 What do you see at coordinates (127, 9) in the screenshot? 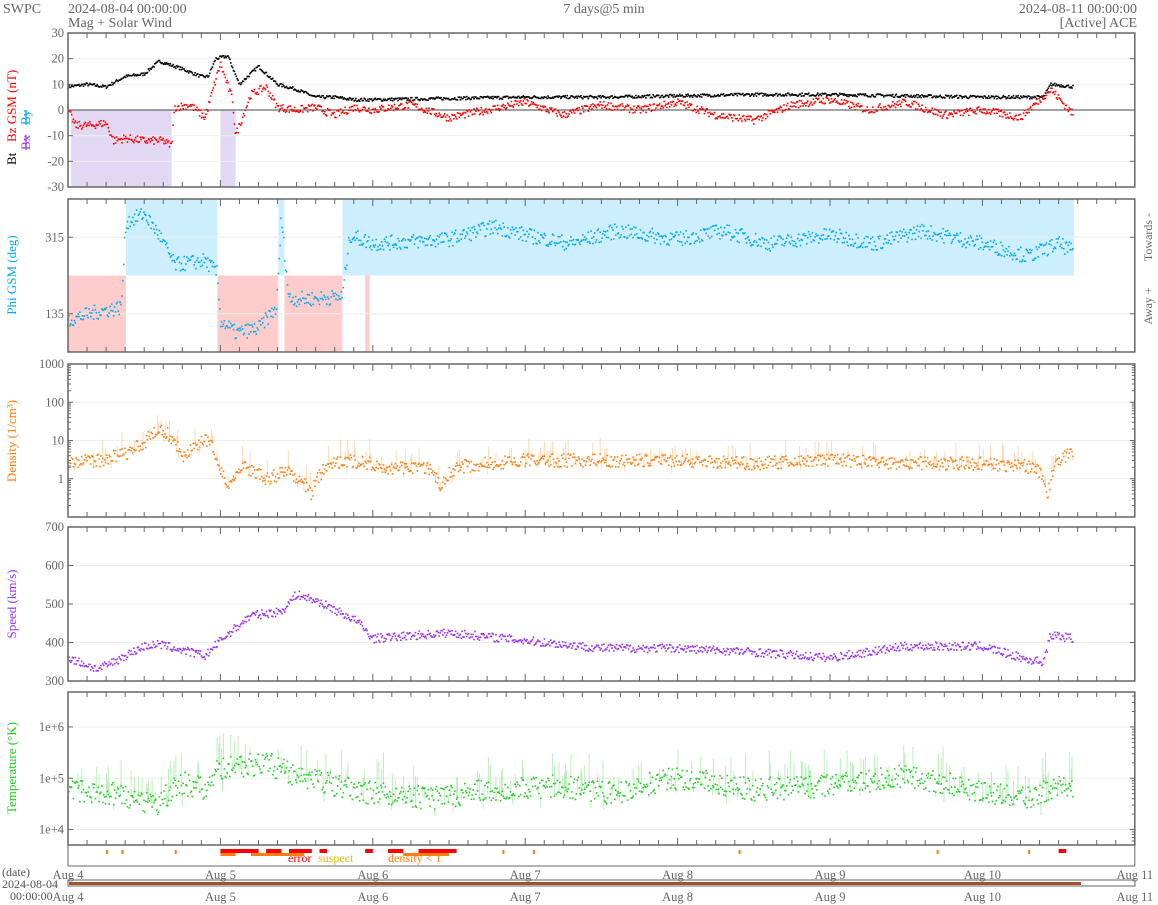
I see `start-time: 2024-08-04 00:00:00` at bounding box center [127, 9].